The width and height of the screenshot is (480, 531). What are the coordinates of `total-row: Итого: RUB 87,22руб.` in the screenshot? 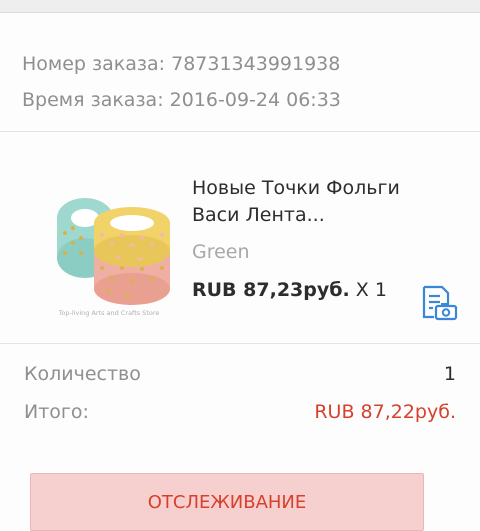 It's located at (240, 412).